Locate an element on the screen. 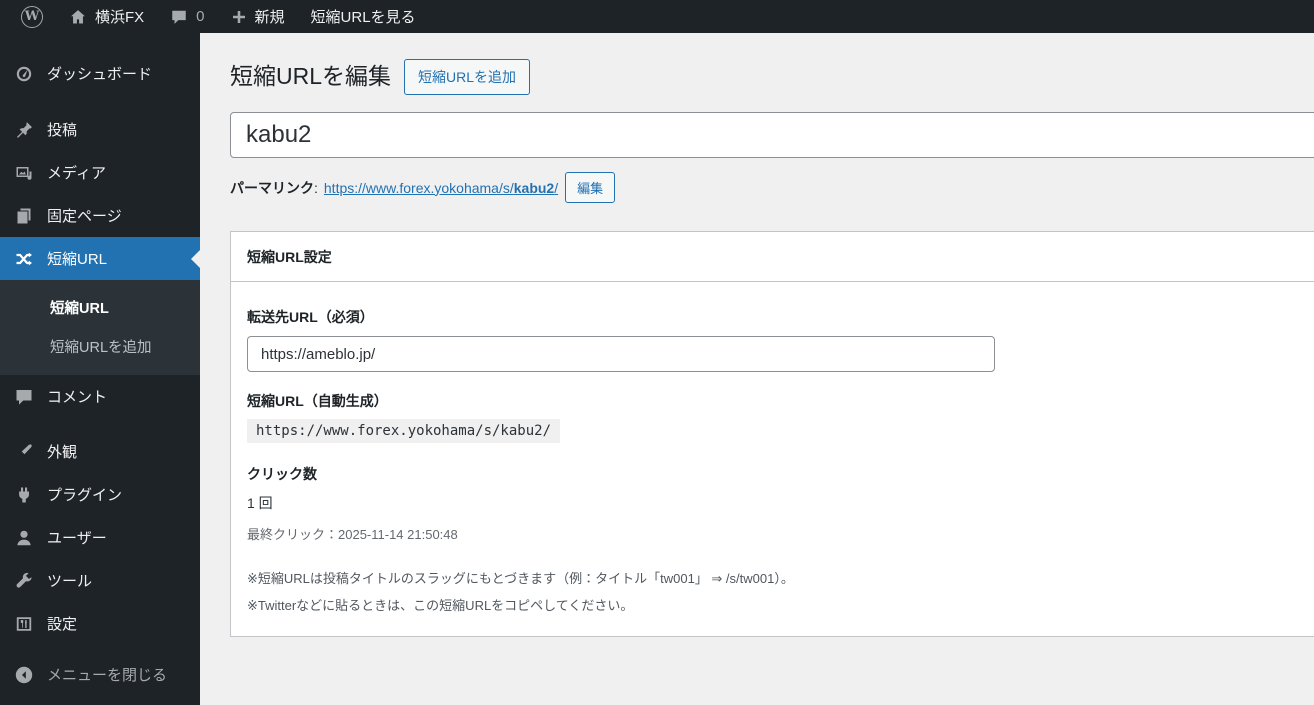 The height and width of the screenshot is (705, 1314). sidebar-item-plugins: プラグイン is located at coordinates (100, 494).